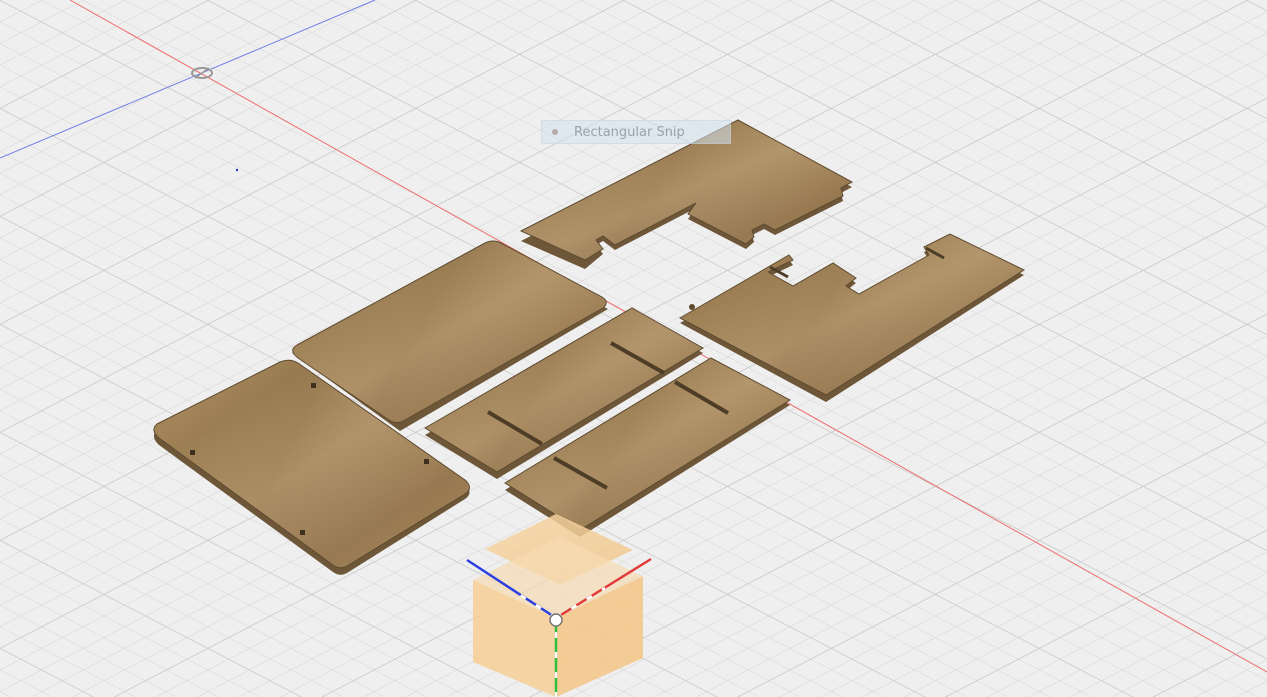 The image size is (1267, 697). I want to click on sketch-point, so click(237, 170).